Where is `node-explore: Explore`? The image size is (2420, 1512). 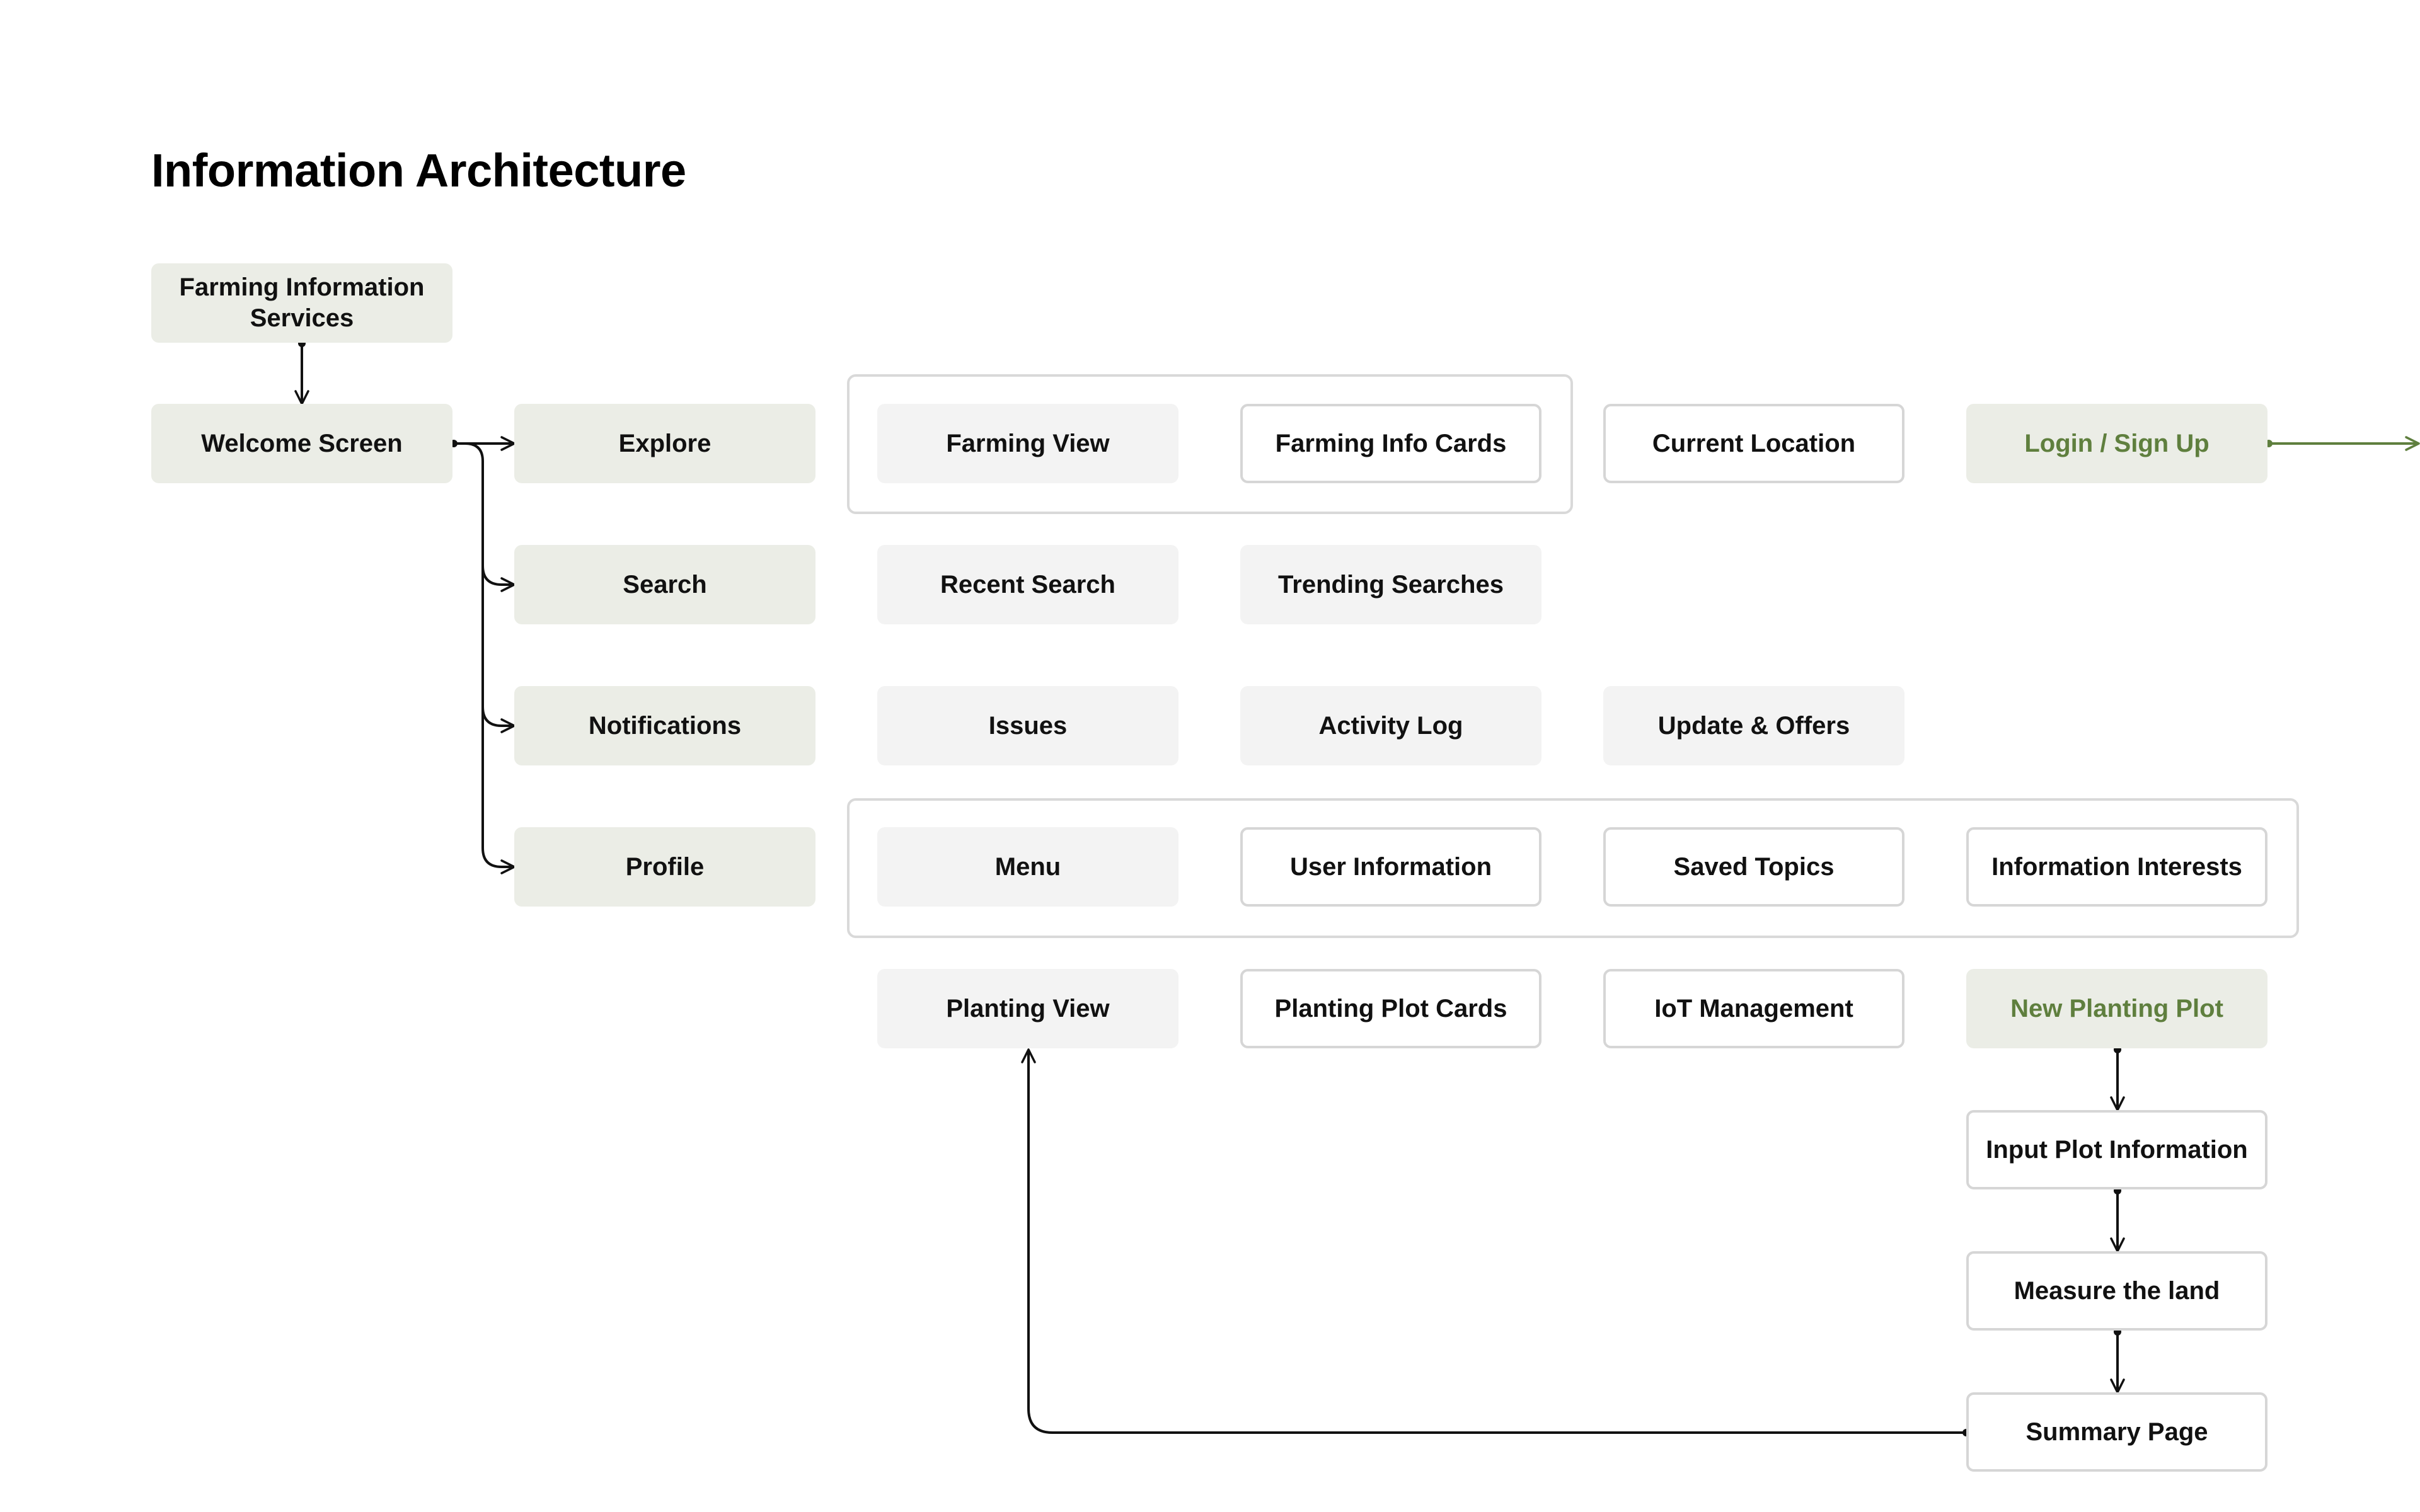 node-explore: Explore is located at coordinates (664, 443).